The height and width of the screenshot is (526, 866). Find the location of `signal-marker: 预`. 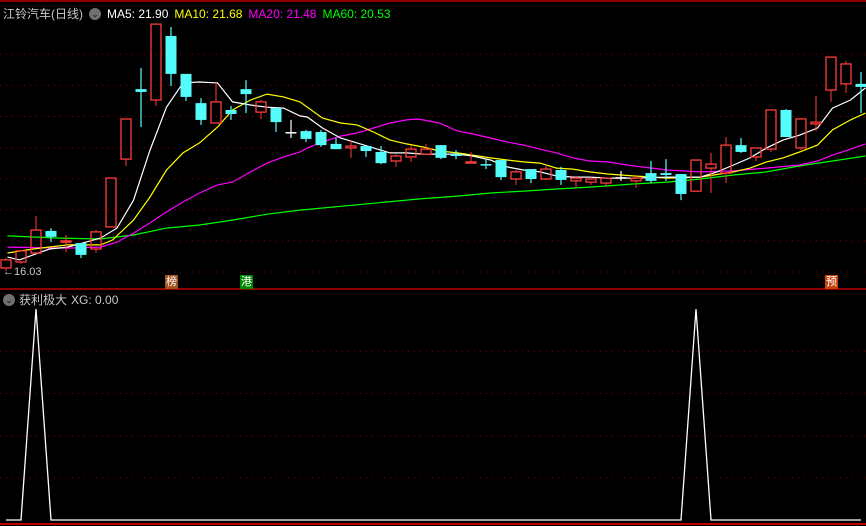

signal-marker: 预 is located at coordinates (831, 282).